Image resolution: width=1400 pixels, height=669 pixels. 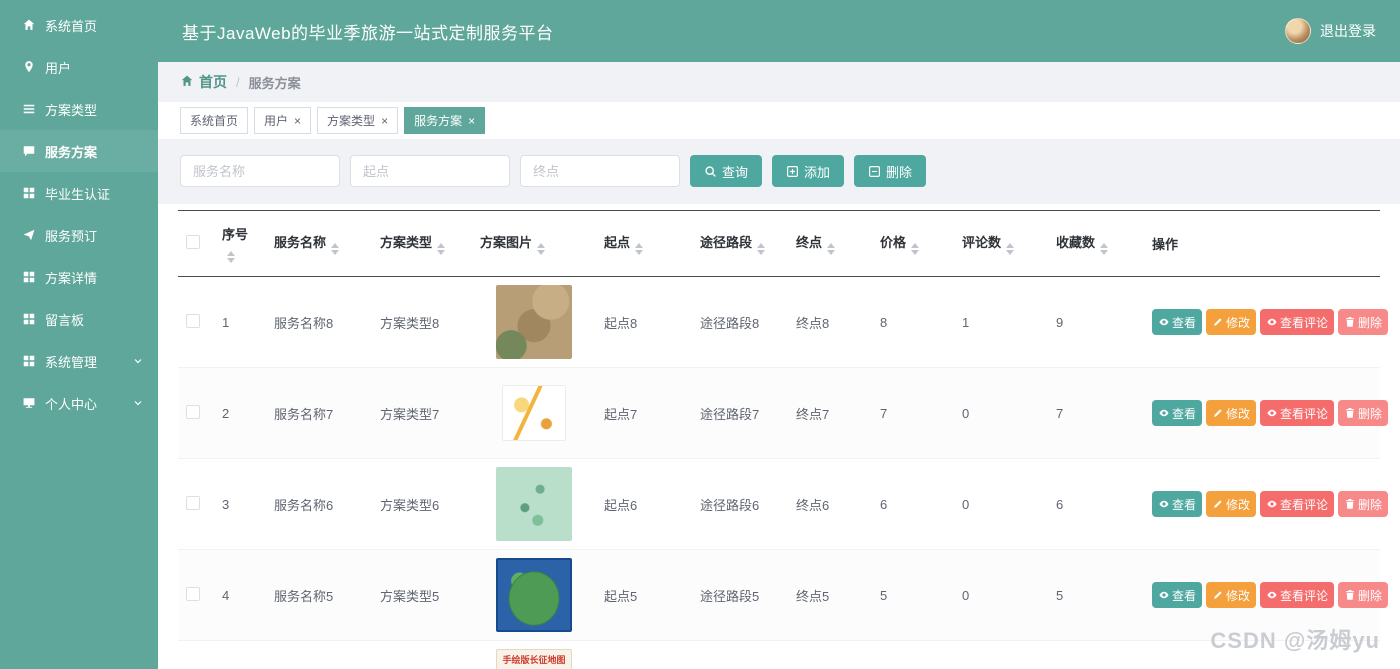 I want to click on cell-price: 6, so click(x=913, y=504).